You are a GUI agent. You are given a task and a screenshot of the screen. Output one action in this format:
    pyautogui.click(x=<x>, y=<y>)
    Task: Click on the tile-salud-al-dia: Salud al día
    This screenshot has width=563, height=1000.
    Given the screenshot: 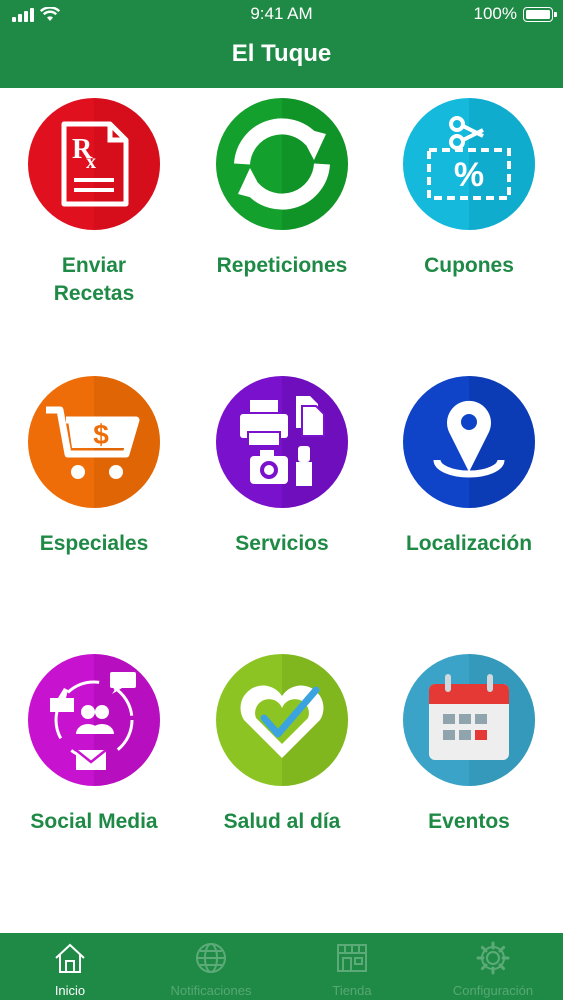 What is the action you would take?
    pyautogui.click(x=282, y=774)
    